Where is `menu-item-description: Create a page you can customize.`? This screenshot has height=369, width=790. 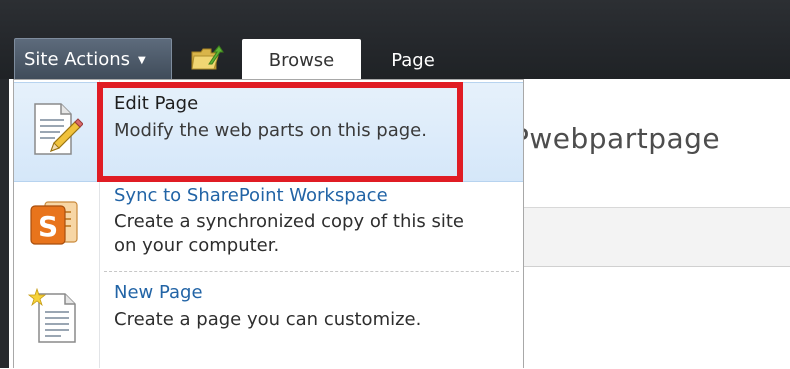
menu-item-description: Create a page you can customize. is located at coordinates (268, 319).